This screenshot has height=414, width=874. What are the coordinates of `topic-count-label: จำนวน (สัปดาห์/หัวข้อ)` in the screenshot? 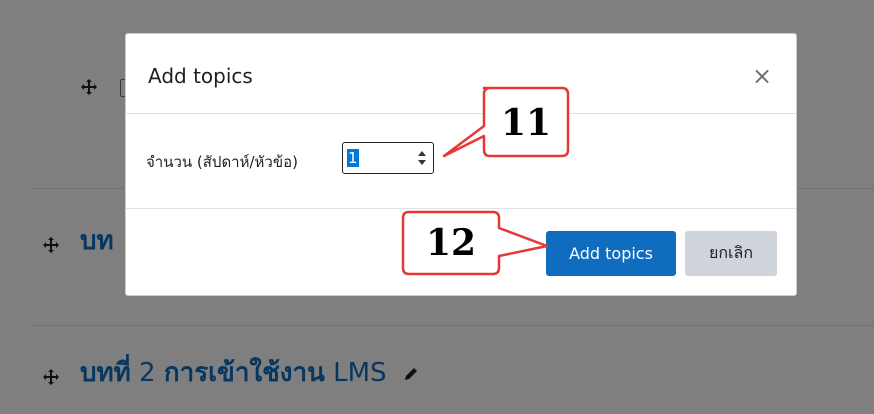 It's located at (222, 162).